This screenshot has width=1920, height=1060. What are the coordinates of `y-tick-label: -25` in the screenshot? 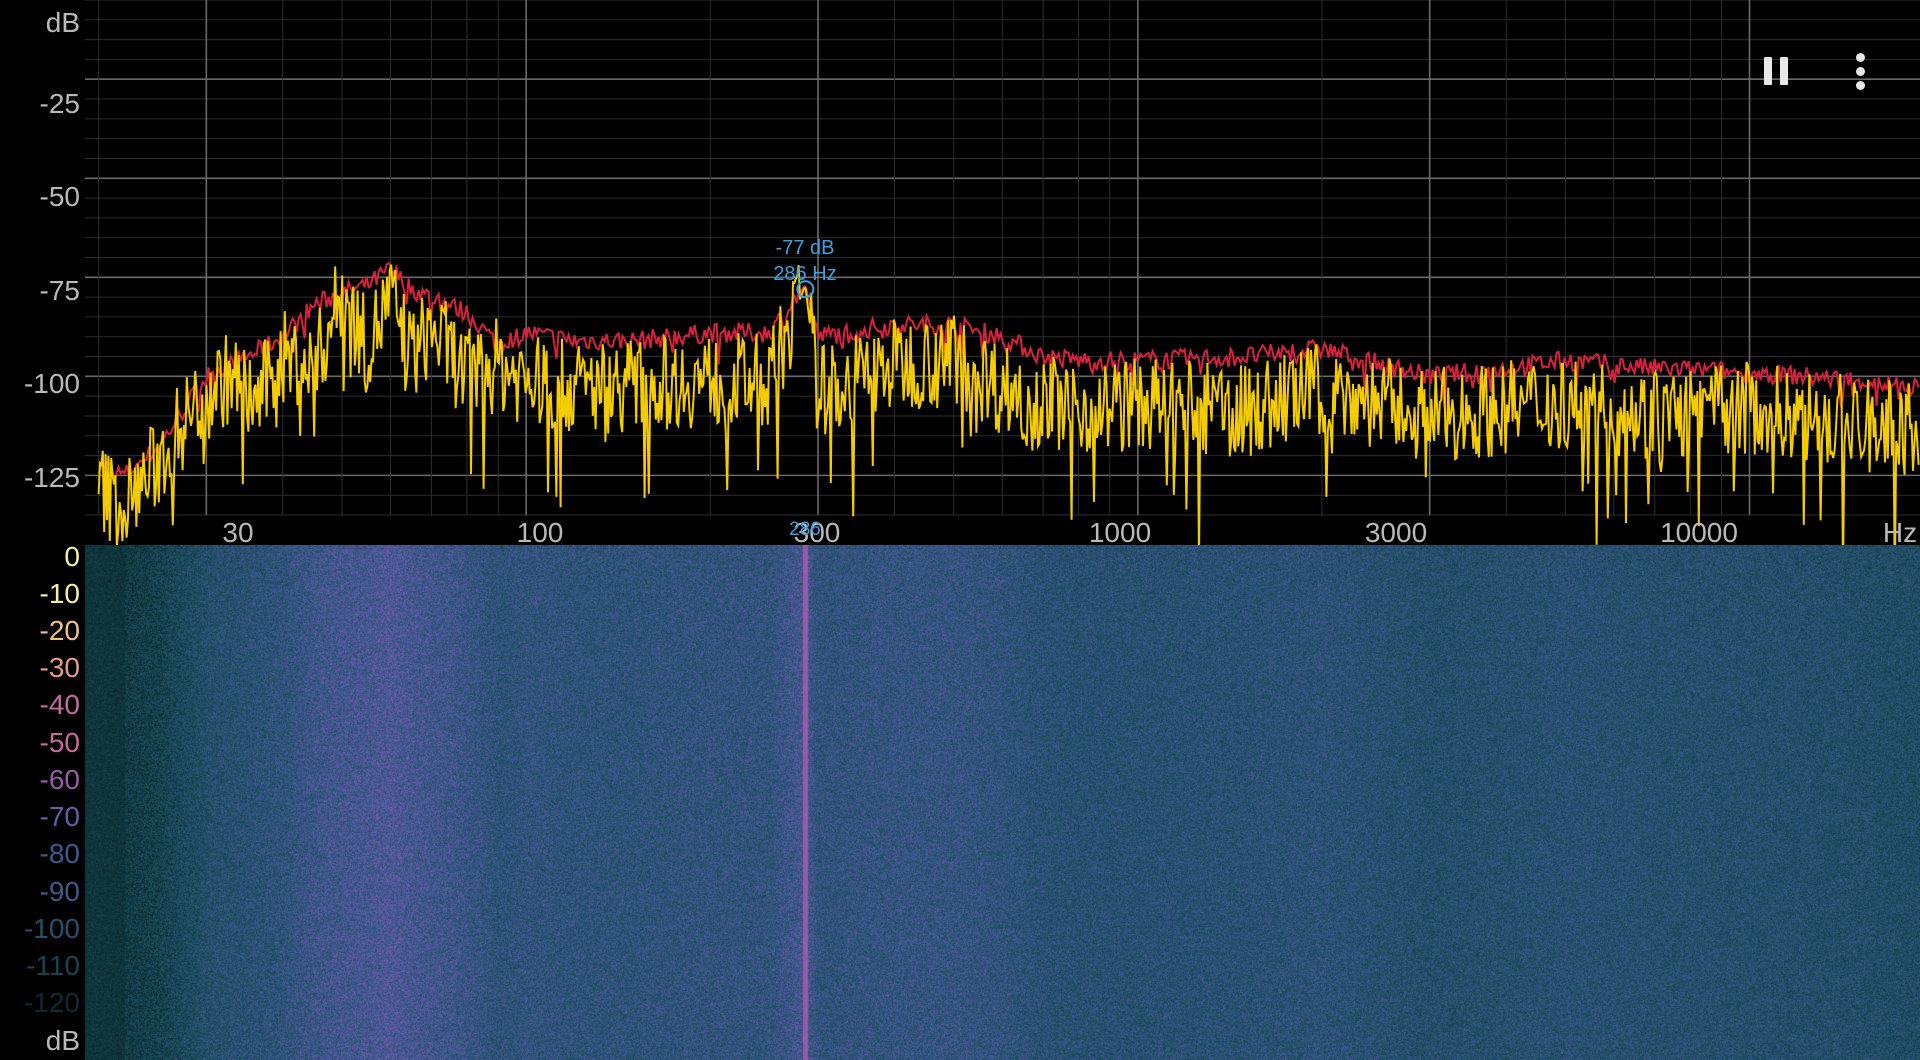 It's located at (59, 103).